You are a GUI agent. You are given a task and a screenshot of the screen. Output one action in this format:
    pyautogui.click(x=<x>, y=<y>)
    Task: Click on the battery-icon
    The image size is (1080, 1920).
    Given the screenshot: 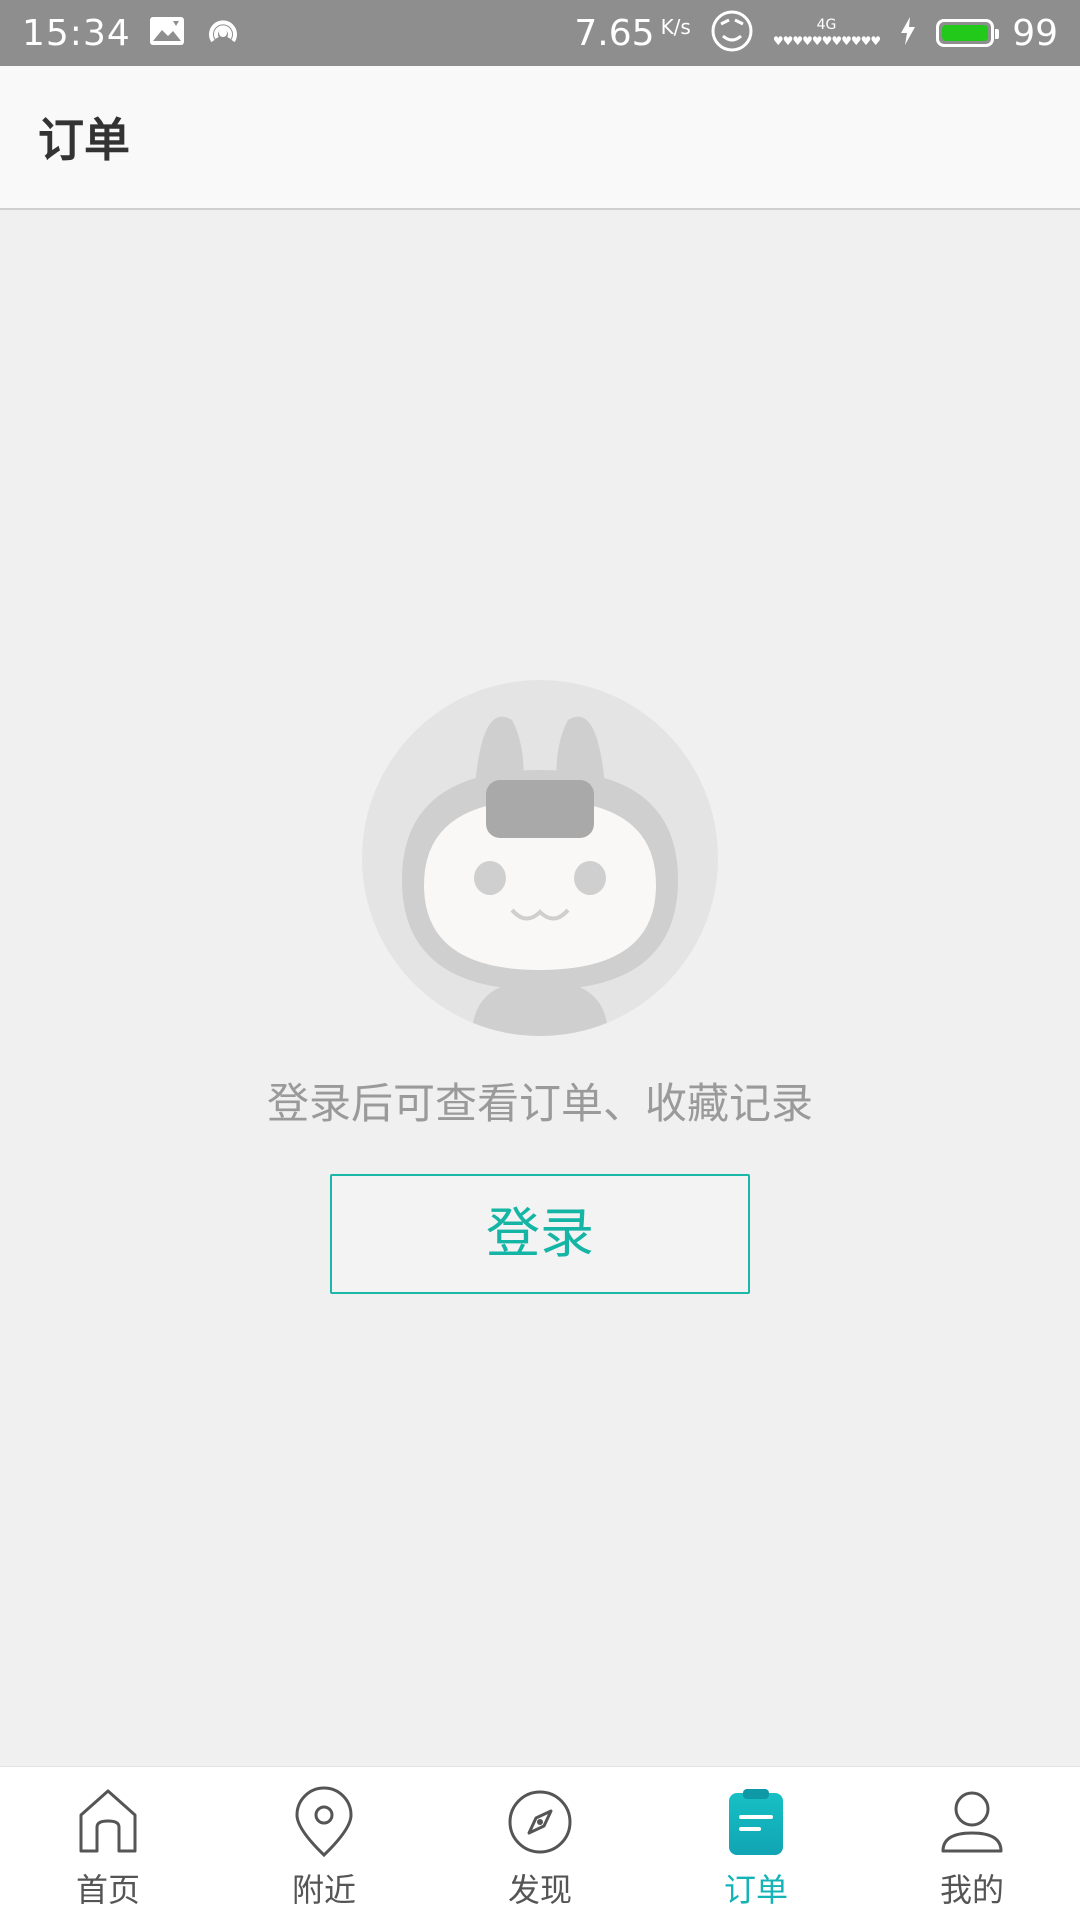 What is the action you would take?
    pyautogui.click(x=968, y=33)
    